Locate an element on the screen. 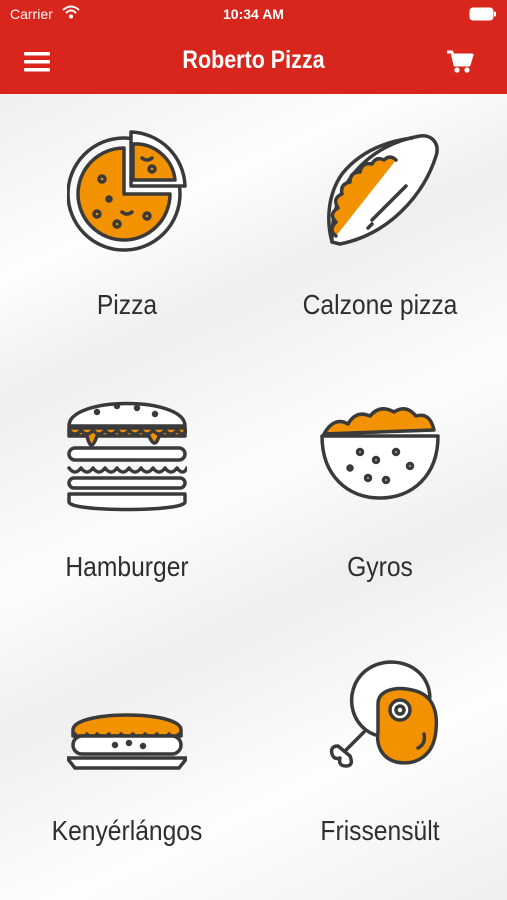 The height and width of the screenshot is (900, 507). category-tile-calzone-pizza: Calzone pizza is located at coordinates (380, 209).